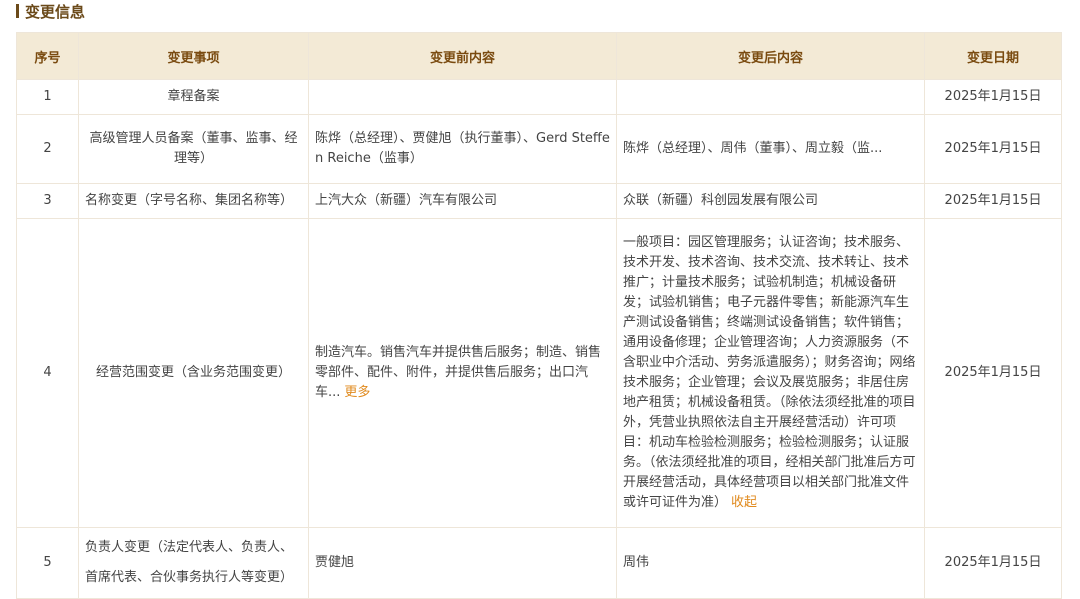 The image size is (1080, 599). Describe the element at coordinates (770, 56) in the screenshot. I see `header-after: 变更后内容` at that location.